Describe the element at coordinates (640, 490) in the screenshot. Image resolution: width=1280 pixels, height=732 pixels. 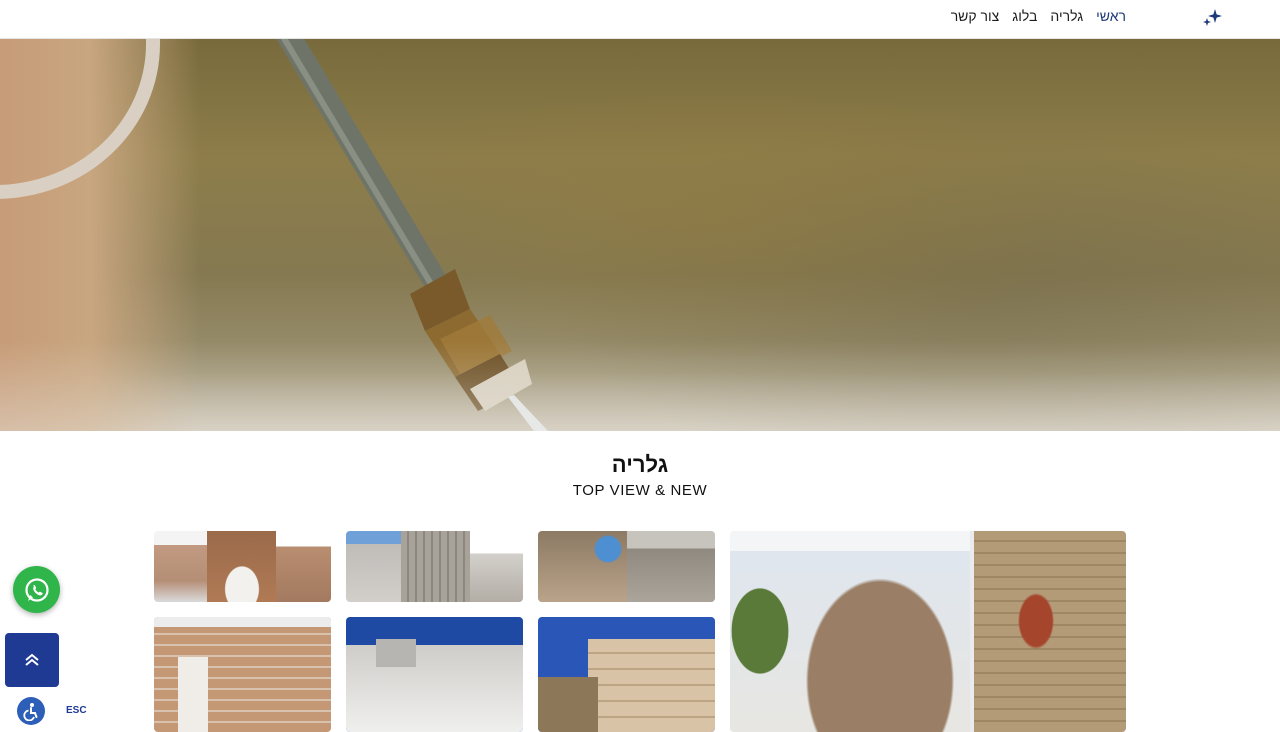
I see `gallery-subtitle: TOP VIEW & NEW` at that location.